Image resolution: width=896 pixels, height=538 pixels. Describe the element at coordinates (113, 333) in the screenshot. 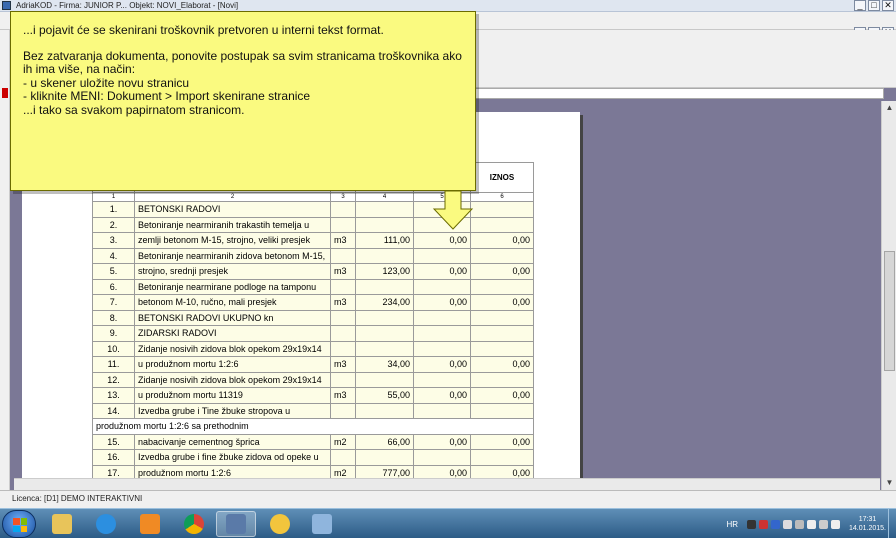

I see `cell-no: 9.` at that location.